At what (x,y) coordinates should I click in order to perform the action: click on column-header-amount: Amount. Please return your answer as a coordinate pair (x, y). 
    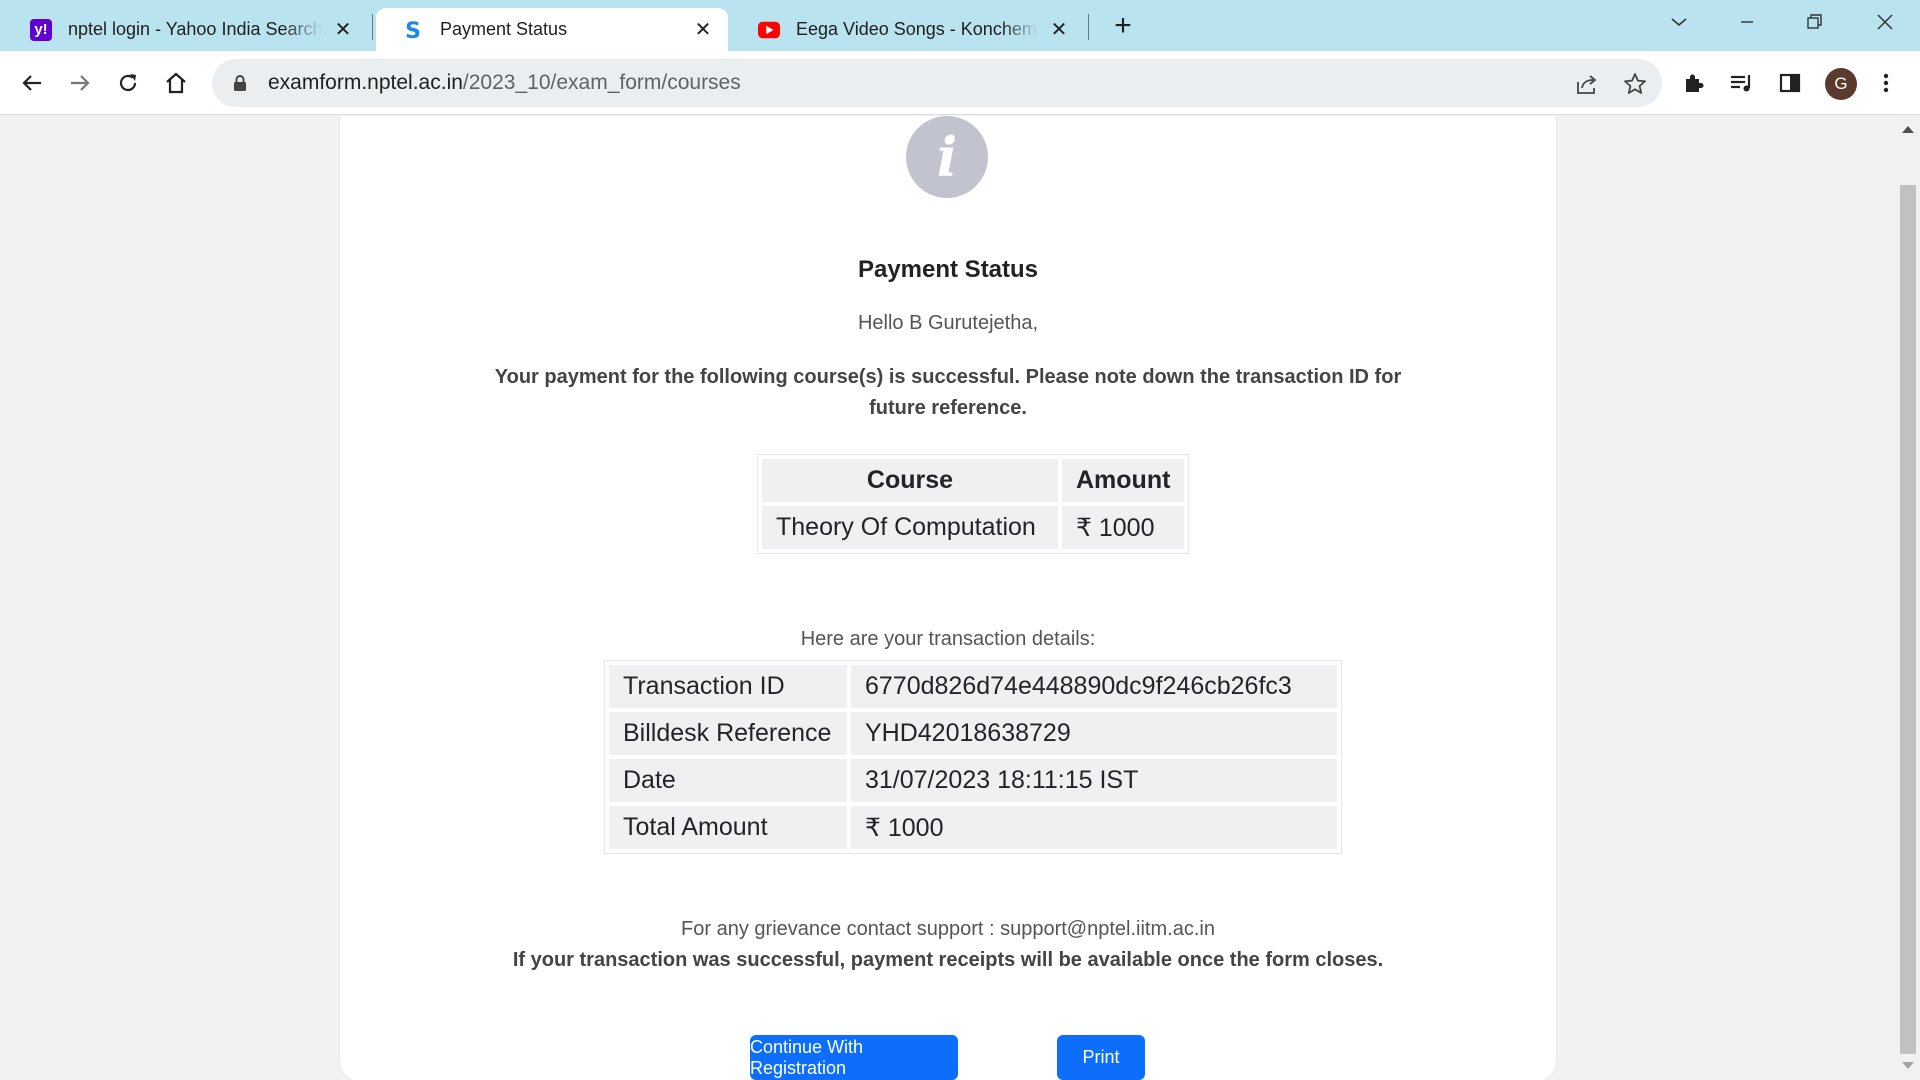
    Looking at the image, I should click on (1123, 480).